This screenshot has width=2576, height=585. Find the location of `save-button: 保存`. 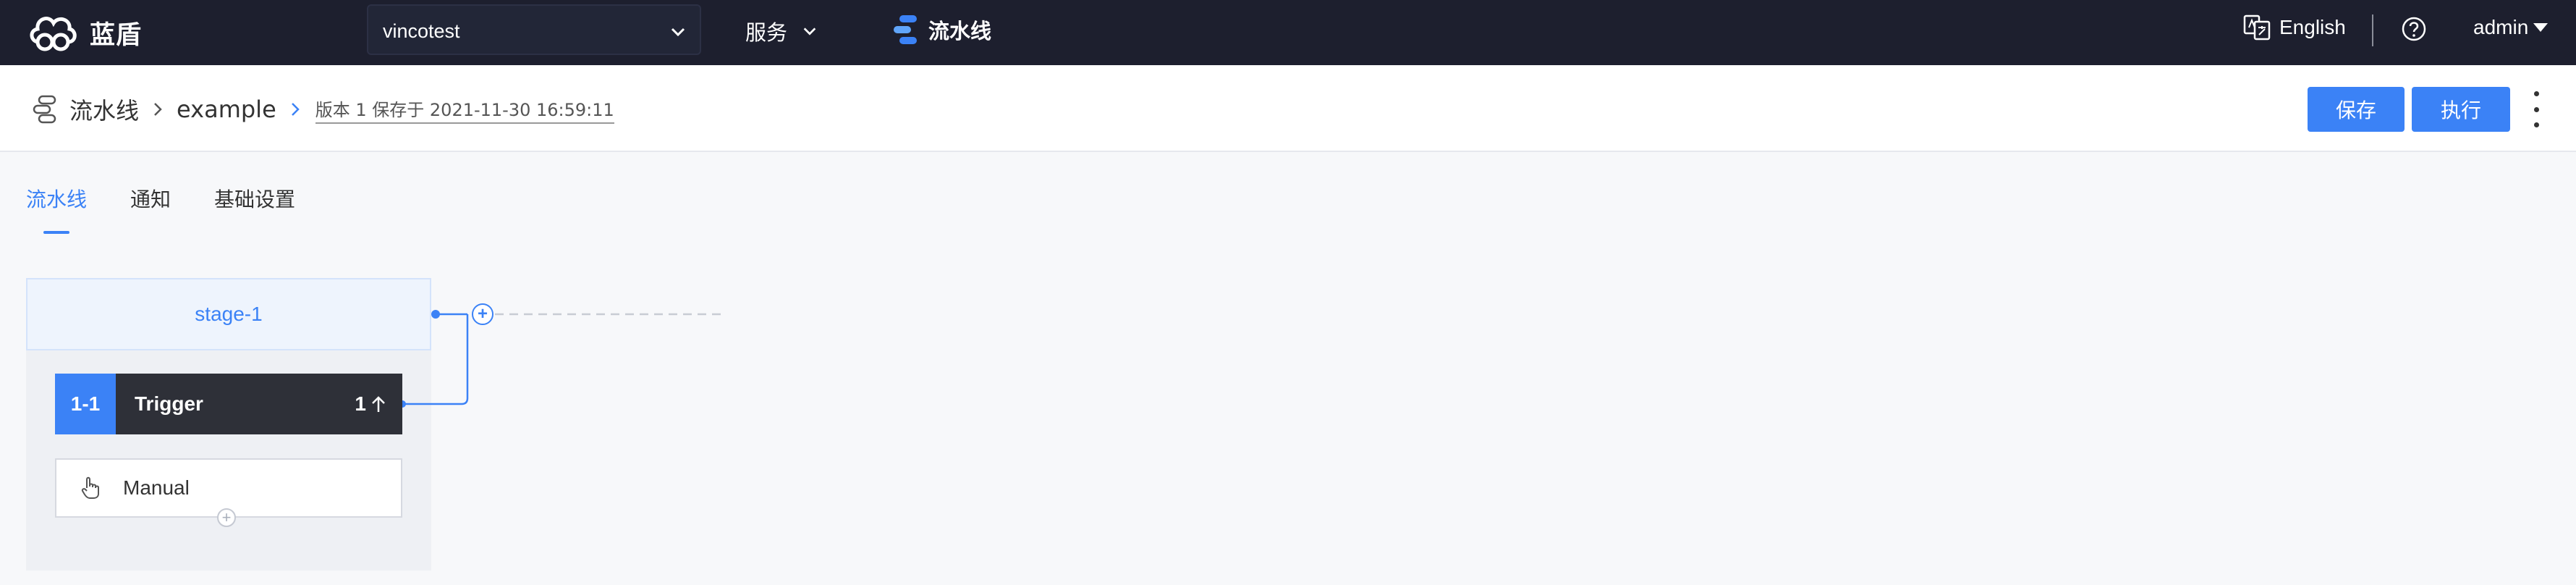

save-button: 保存 is located at coordinates (2356, 109).